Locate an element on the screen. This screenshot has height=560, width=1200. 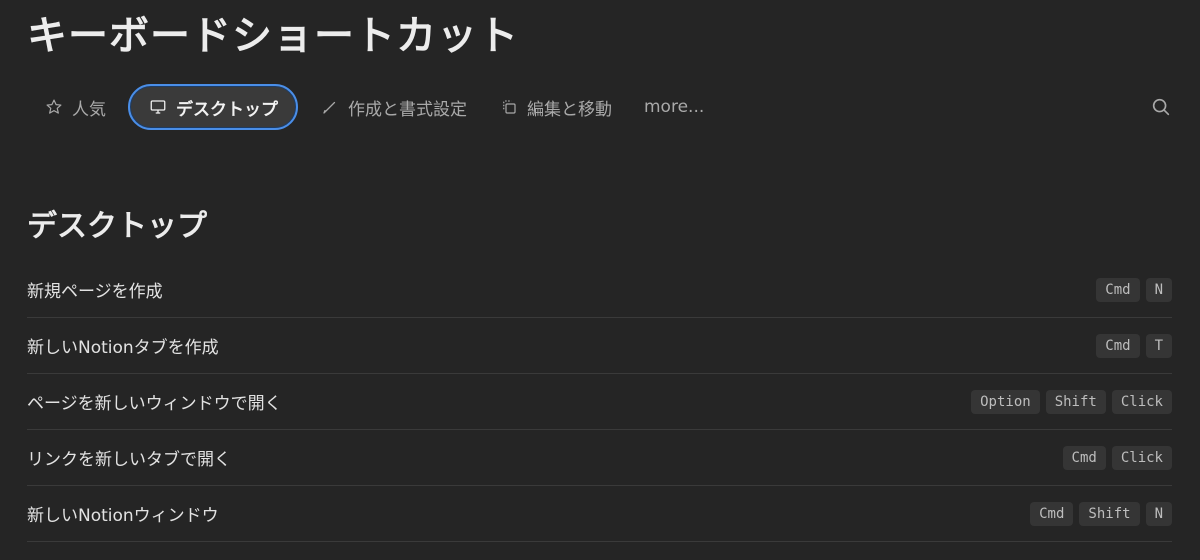
page-title: キーボードショートカット is located at coordinates (273, 36).